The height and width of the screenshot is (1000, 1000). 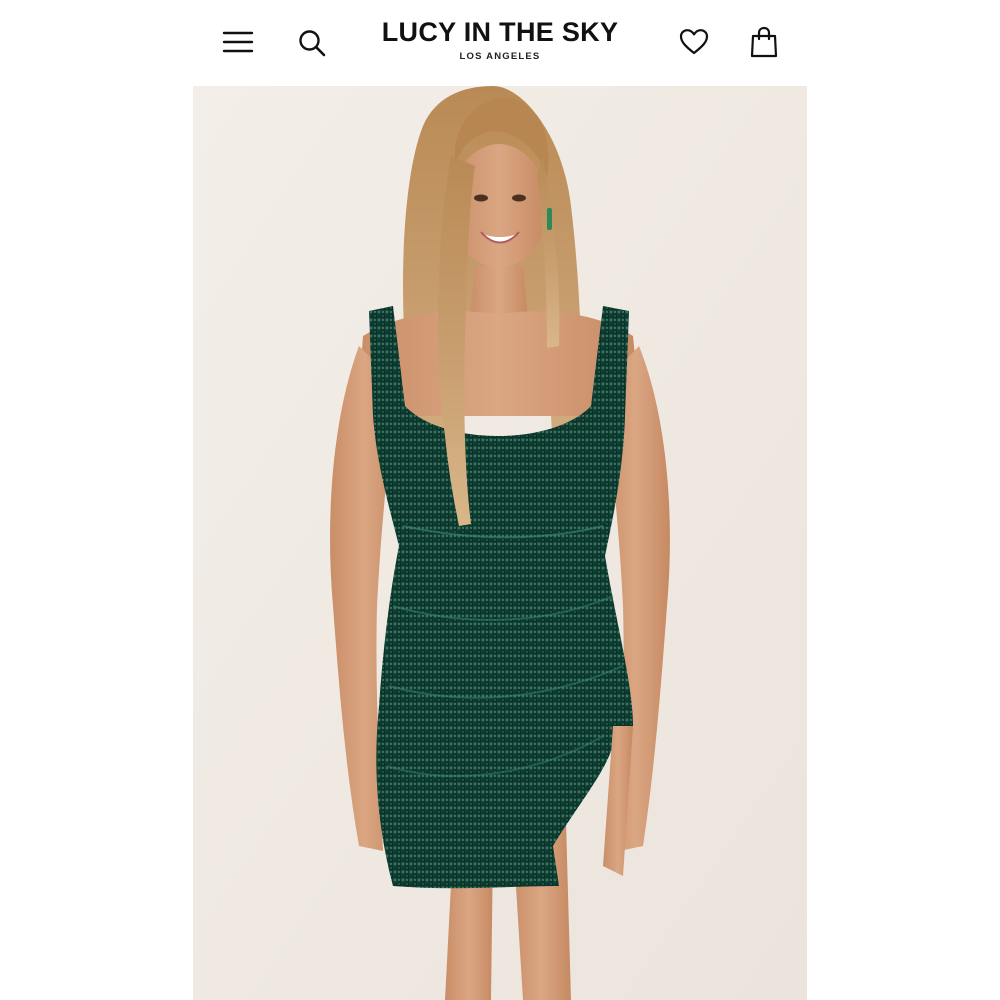 I want to click on hamburger-menu-icon, so click(x=238, y=42).